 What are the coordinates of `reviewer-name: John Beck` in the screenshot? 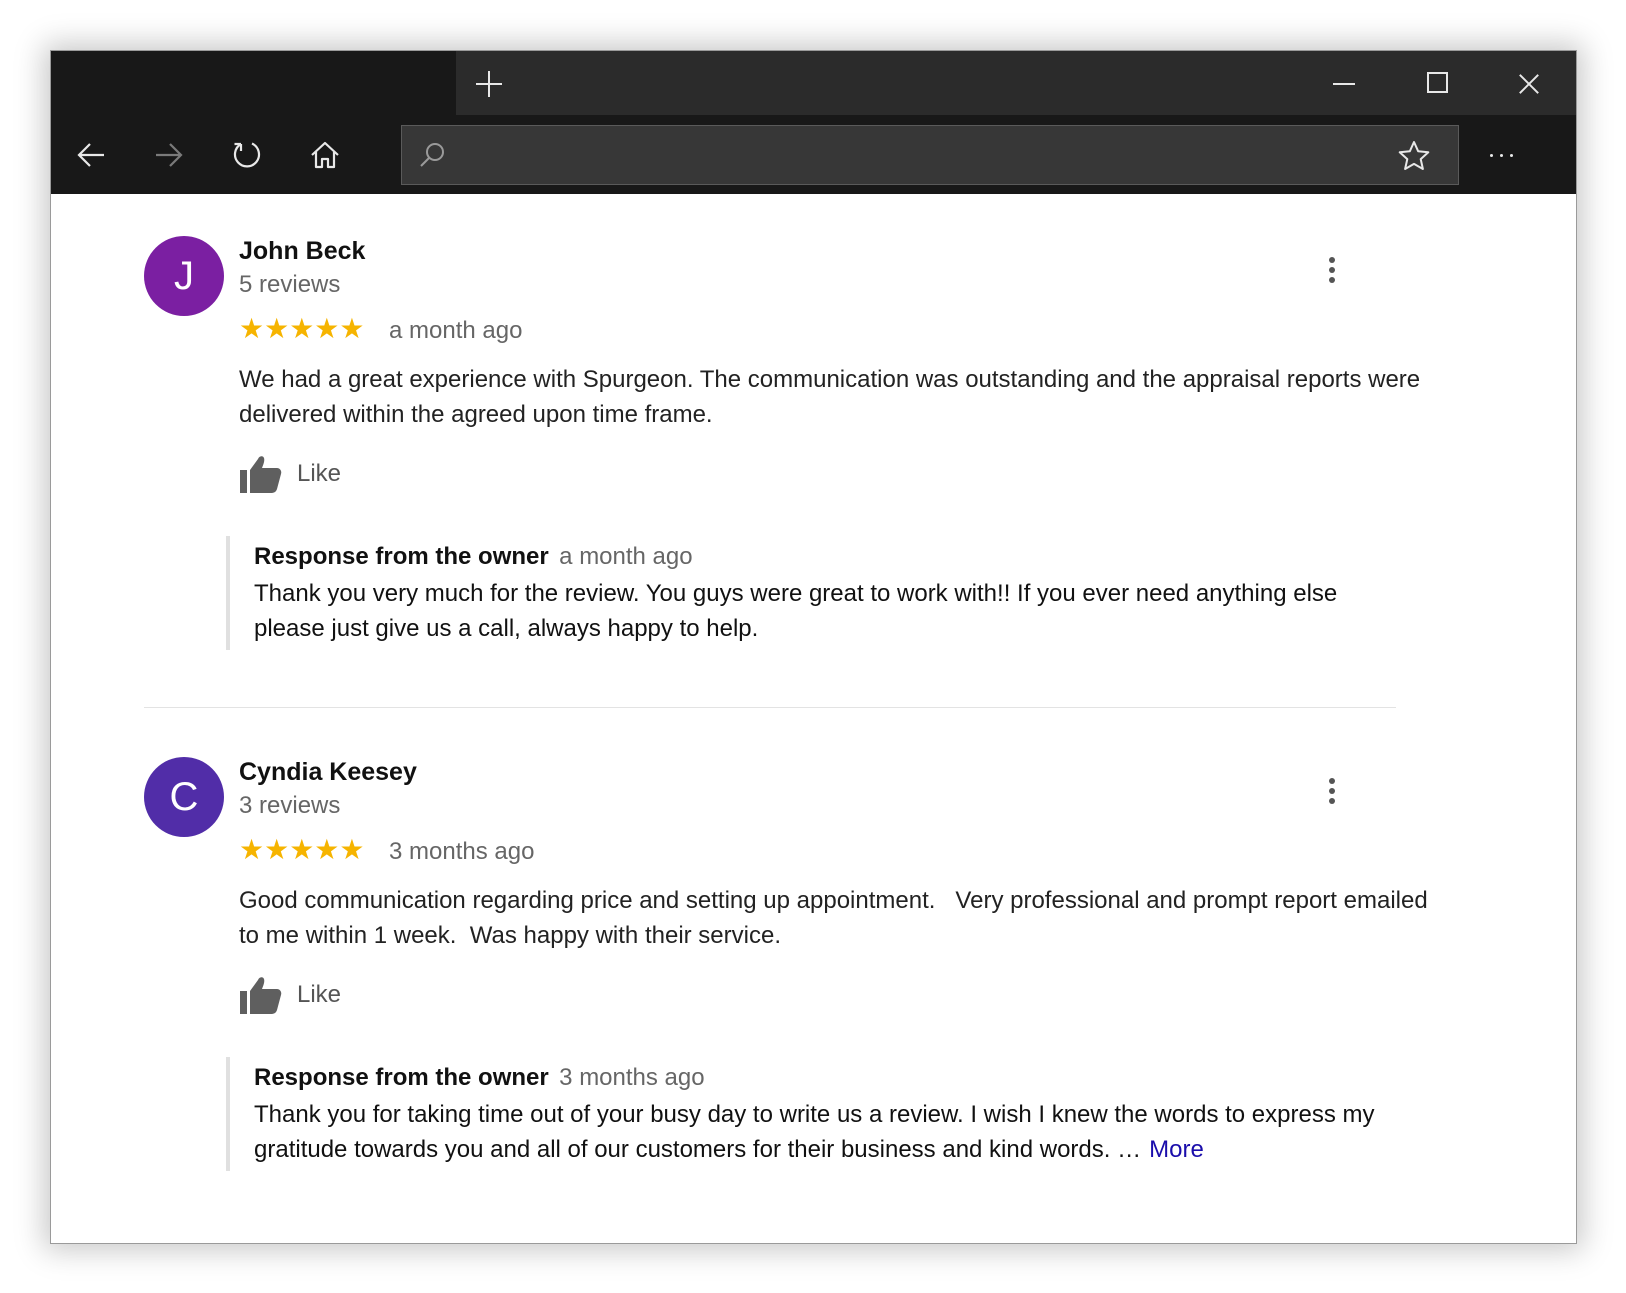 It's located at (302, 251).